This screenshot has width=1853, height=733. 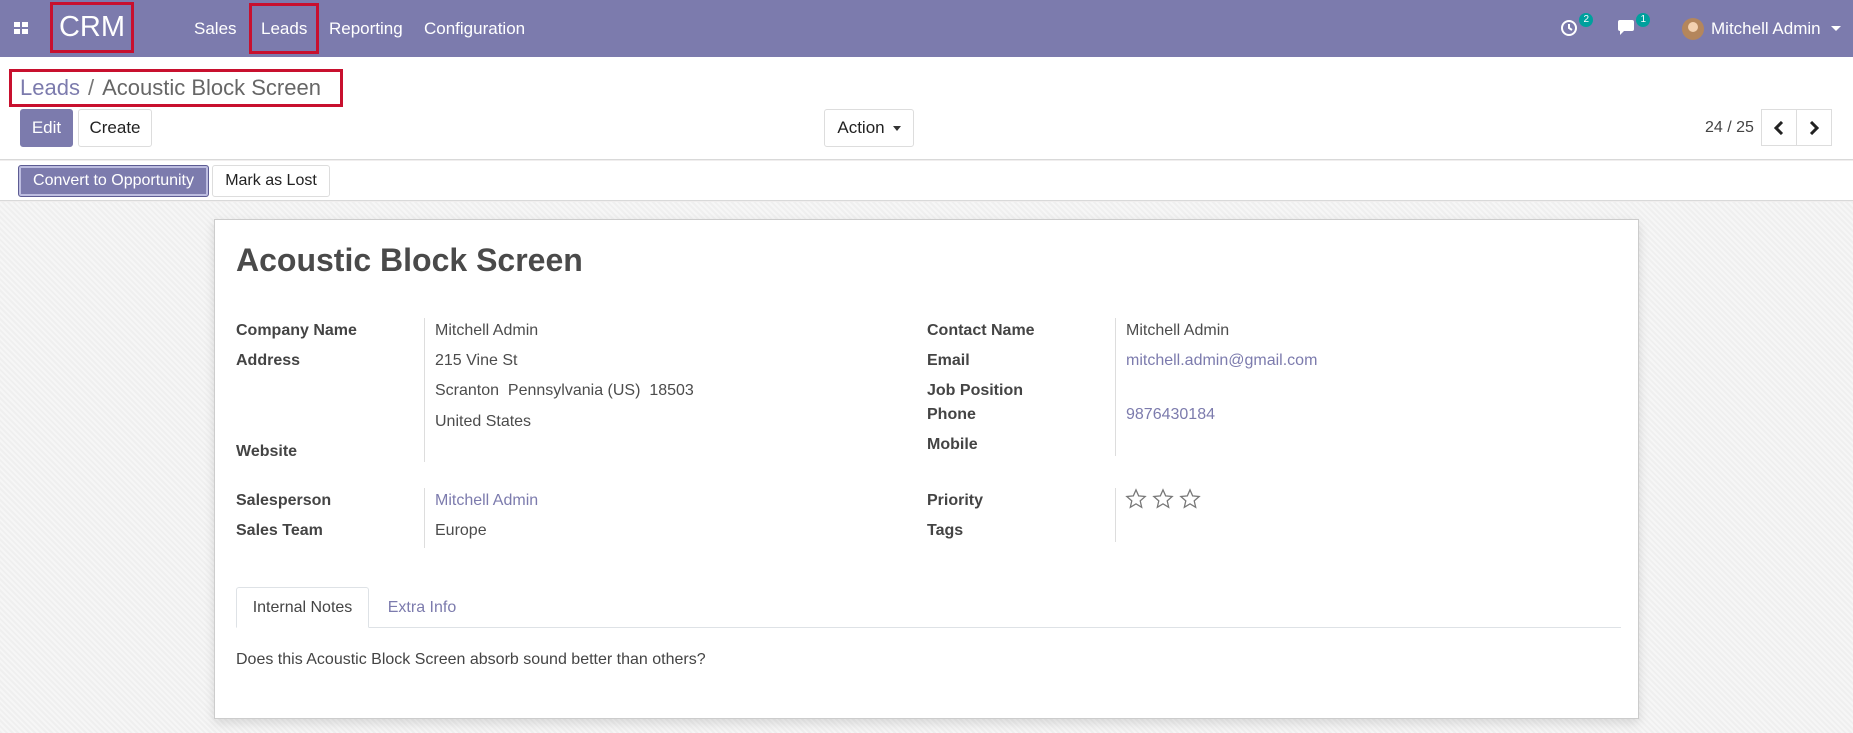 I want to click on breadcrumb: Leads / Acoustic Block Screen, so click(x=176, y=88).